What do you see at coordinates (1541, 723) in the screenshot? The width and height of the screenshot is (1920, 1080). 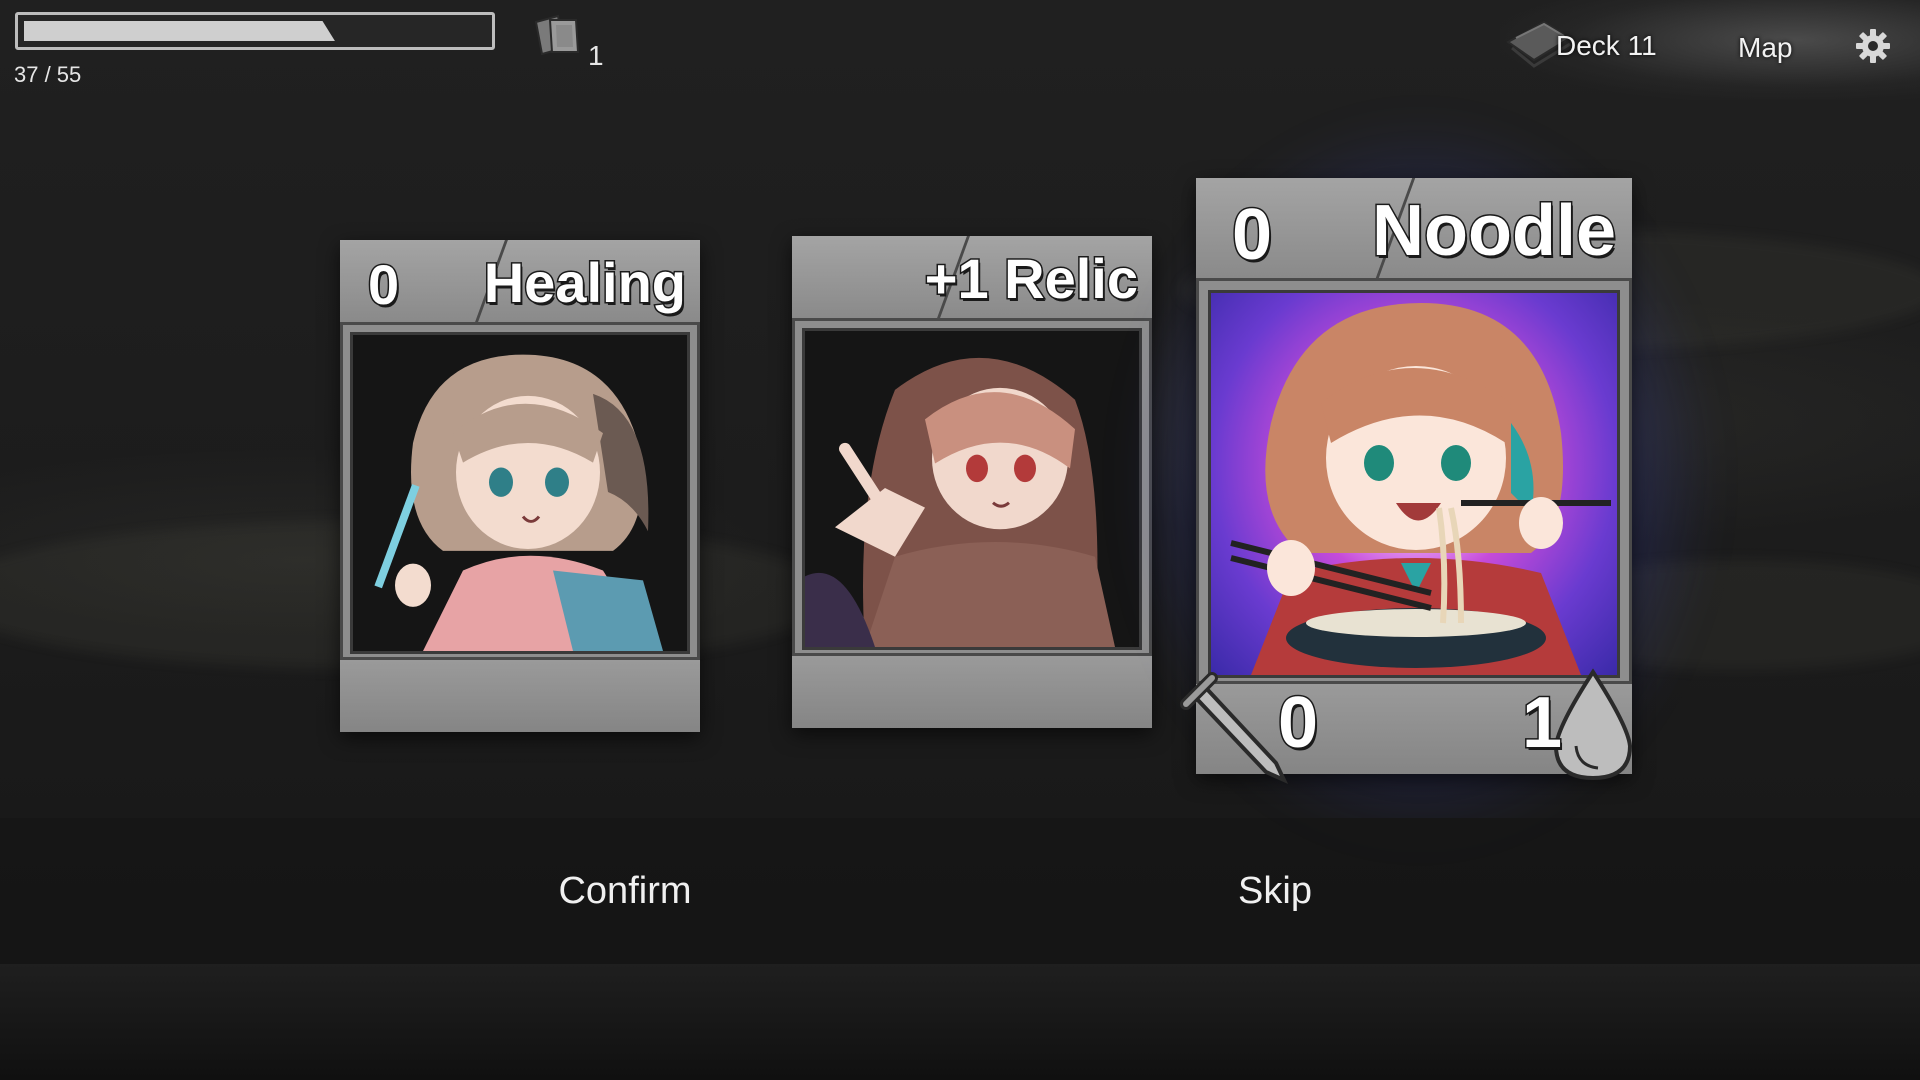 I see `card-health: 1` at bounding box center [1541, 723].